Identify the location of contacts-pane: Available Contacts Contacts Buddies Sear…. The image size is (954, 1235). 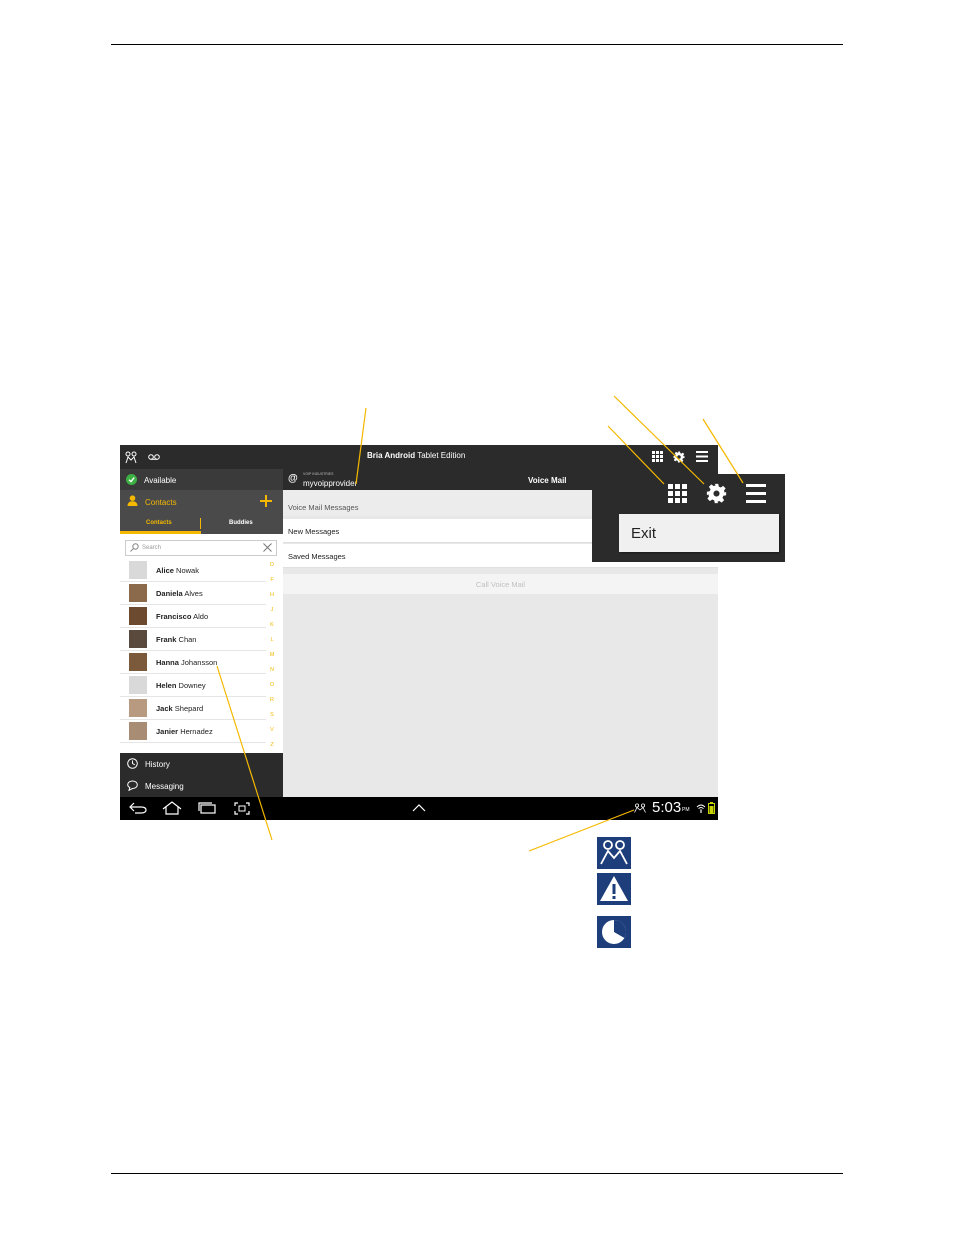
(201, 633).